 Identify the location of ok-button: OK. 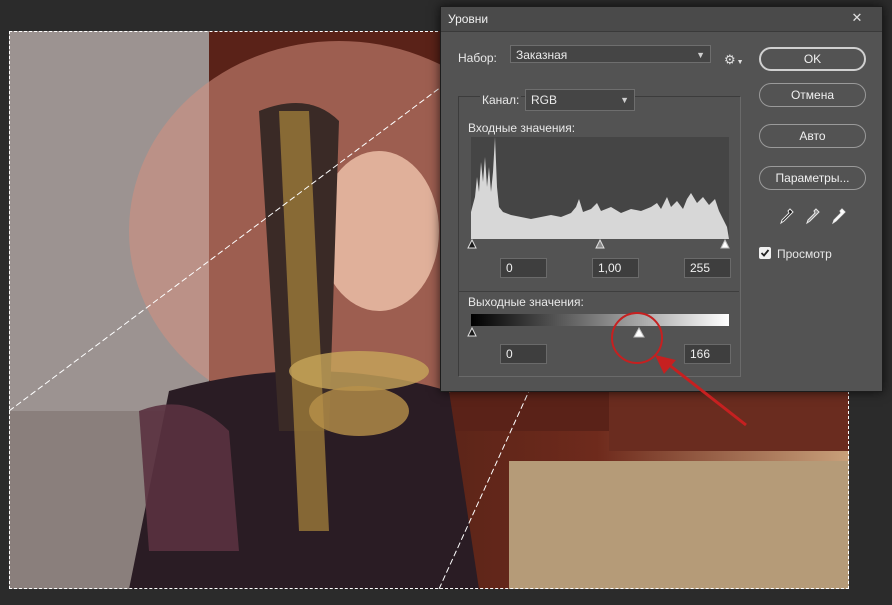
(812, 59).